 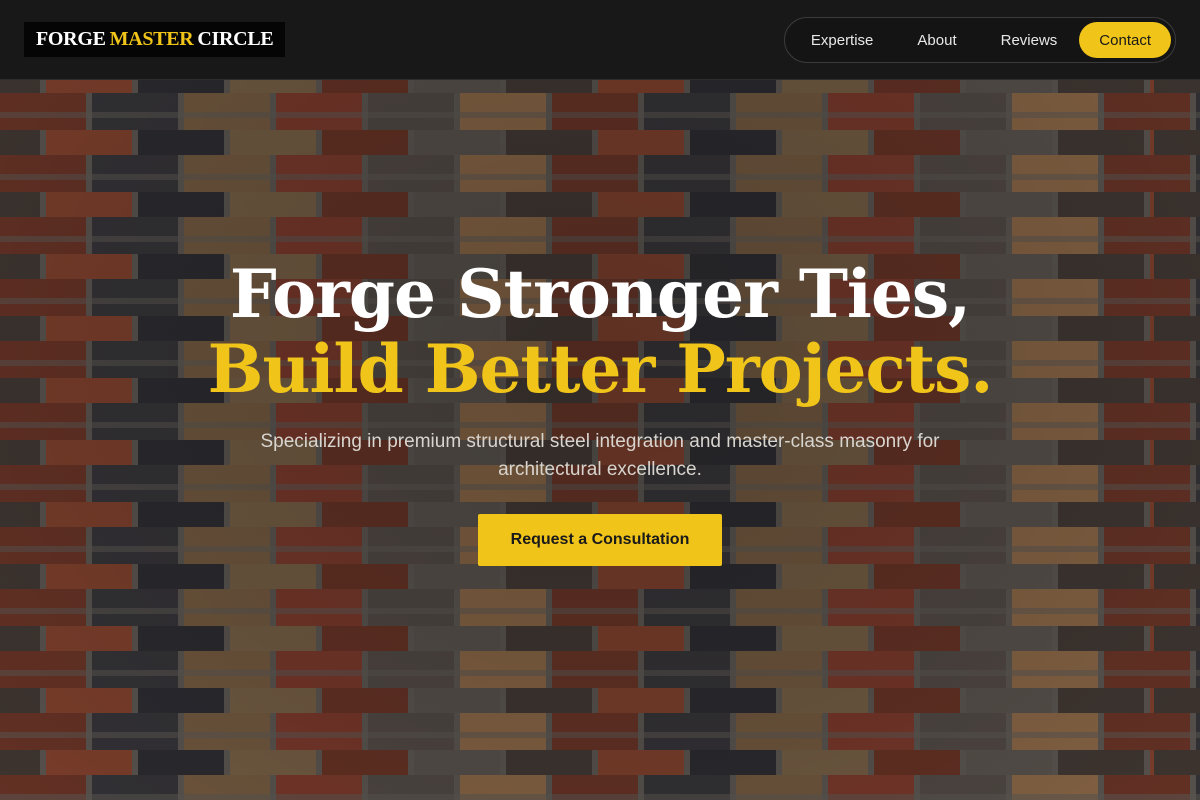 I want to click on logo-text-forge: FORGE, so click(x=71, y=39).